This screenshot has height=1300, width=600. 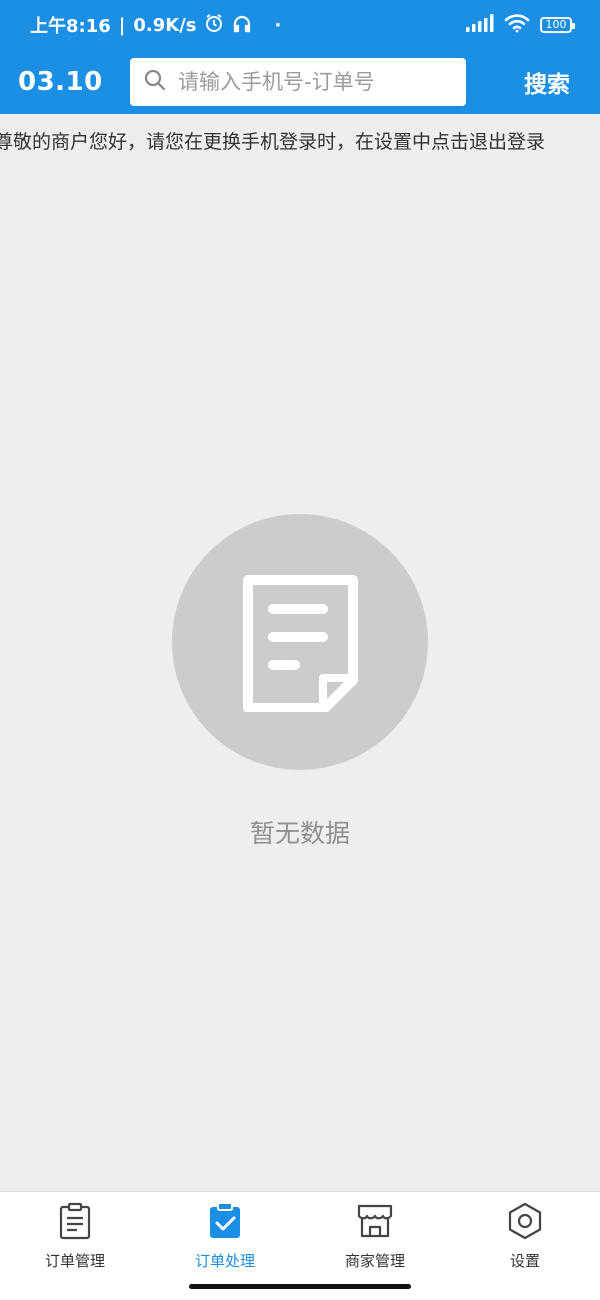 I want to click on notice-text: 尊敬的商户您好，请您在更换手机登录时，在设置中点击退出登录, so click(x=273, y=142).